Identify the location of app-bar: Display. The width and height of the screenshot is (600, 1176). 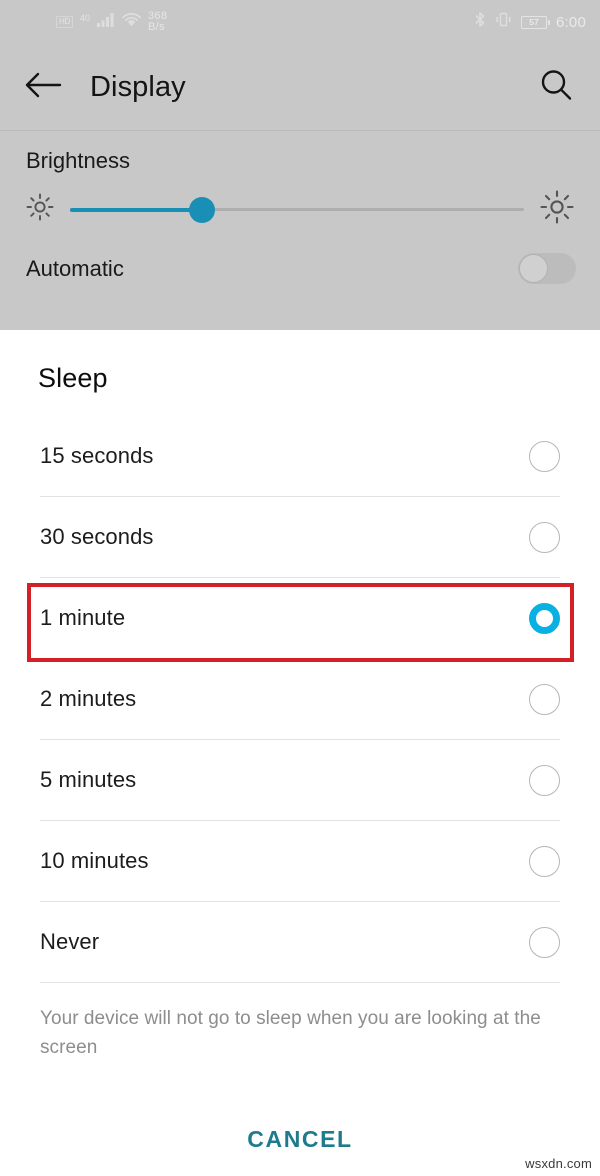
(300, 87).